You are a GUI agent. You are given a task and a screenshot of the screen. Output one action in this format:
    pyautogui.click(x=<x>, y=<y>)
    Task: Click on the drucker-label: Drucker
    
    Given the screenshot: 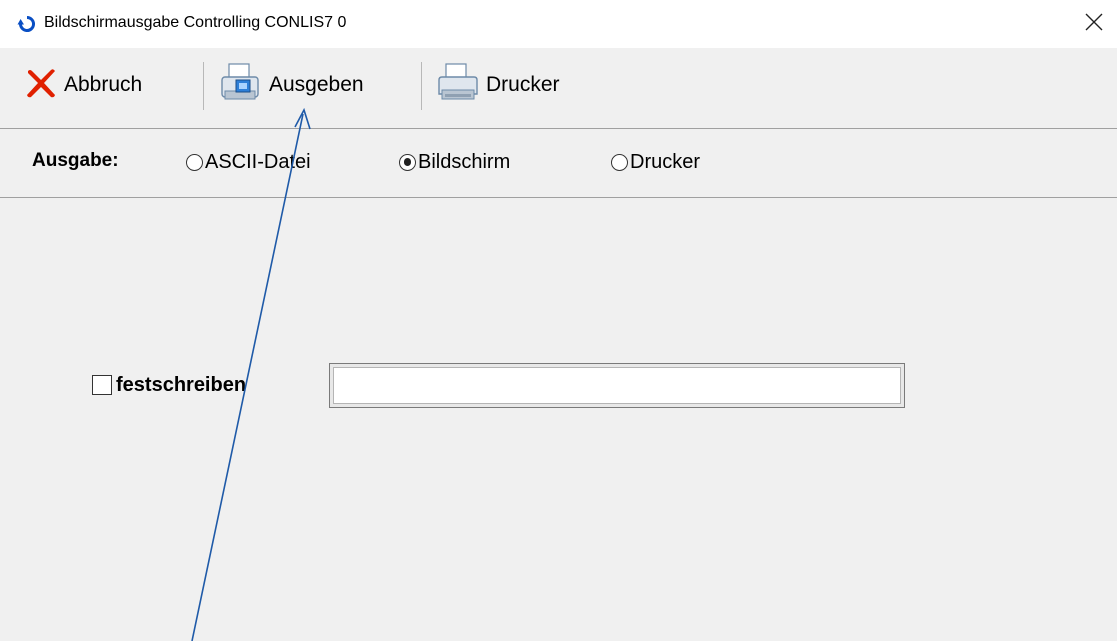 What is the action you would take?
    pyautogui.click(x=523, y=84)
    